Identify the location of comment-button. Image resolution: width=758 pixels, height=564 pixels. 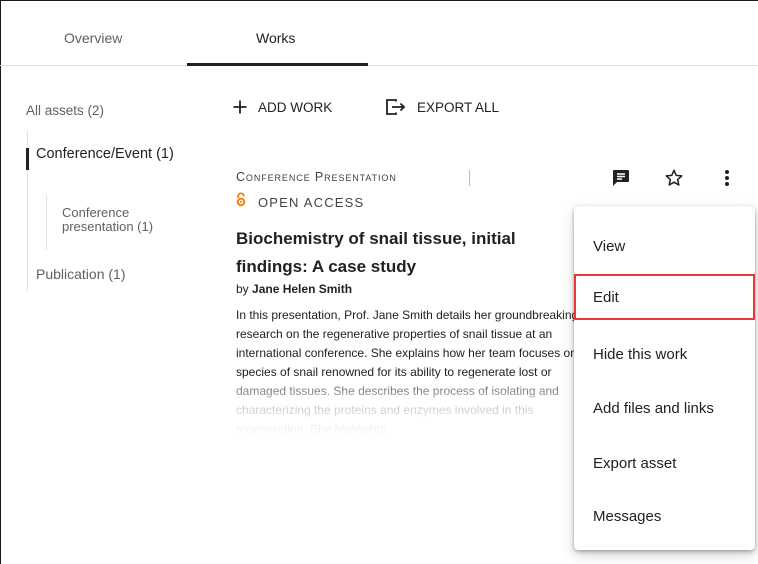
(621, 180).